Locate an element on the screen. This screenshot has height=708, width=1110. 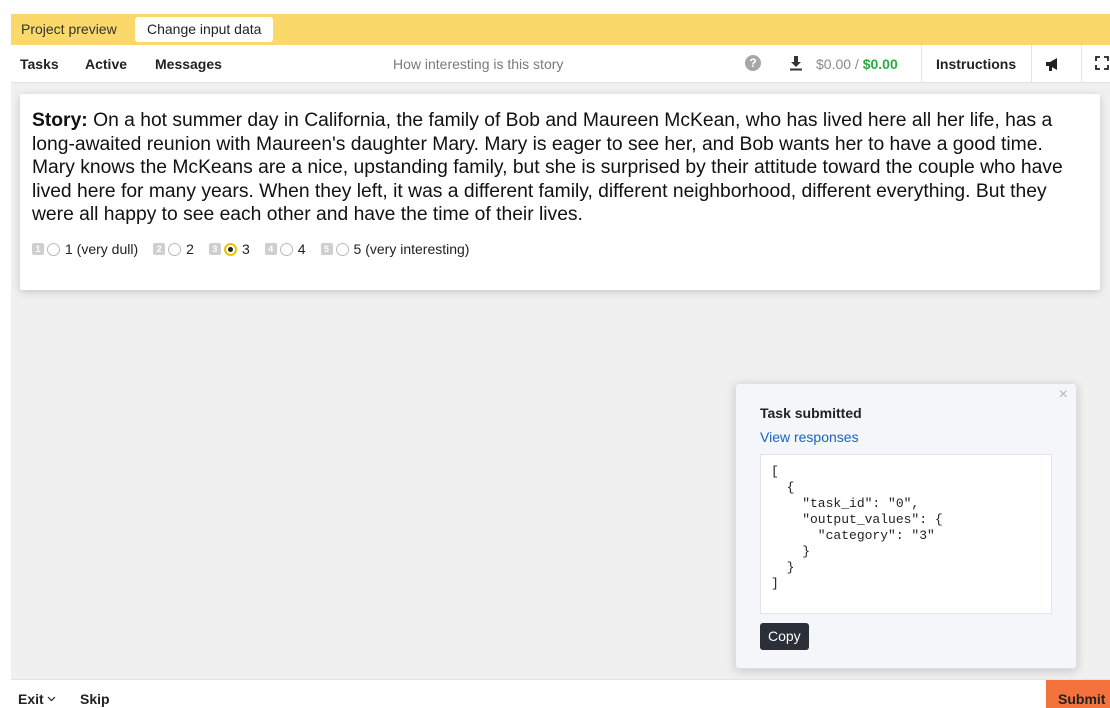
story-label: Story: is located at coordinates (60, 120).